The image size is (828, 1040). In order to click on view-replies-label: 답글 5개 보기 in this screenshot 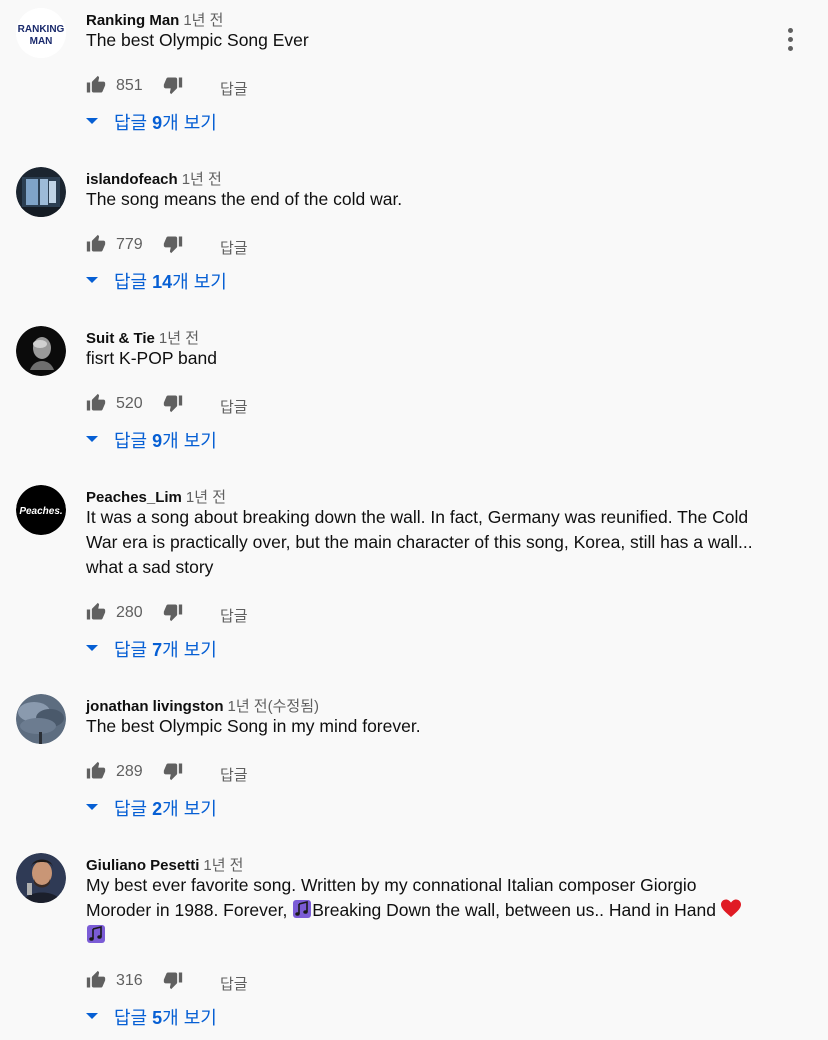, I will do `click(165, 1018)`.